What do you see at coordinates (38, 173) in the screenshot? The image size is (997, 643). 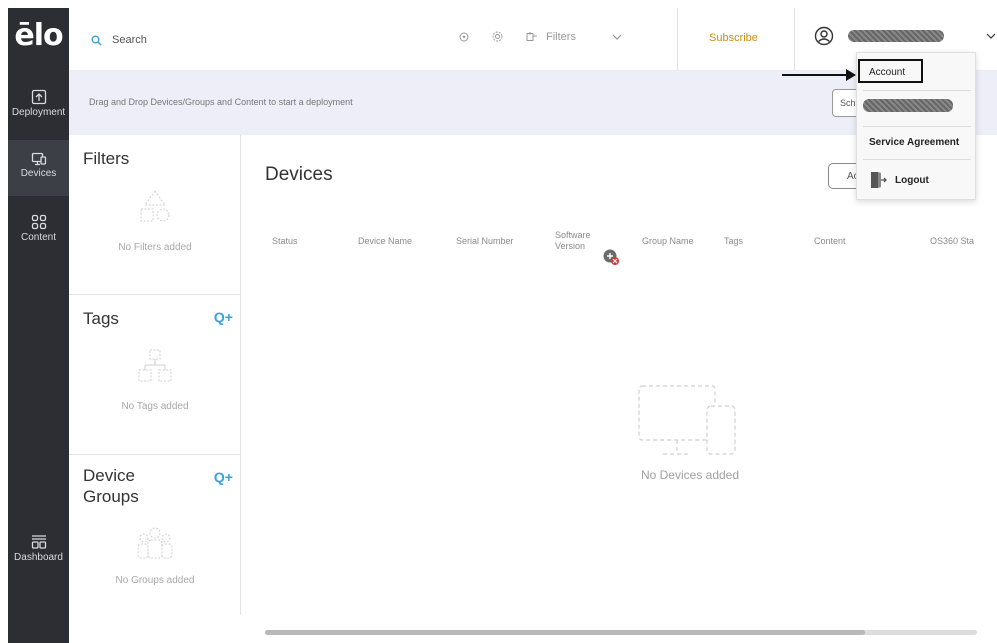 I see `nav-devices-label: Devices` at bounding box center [38, 173].